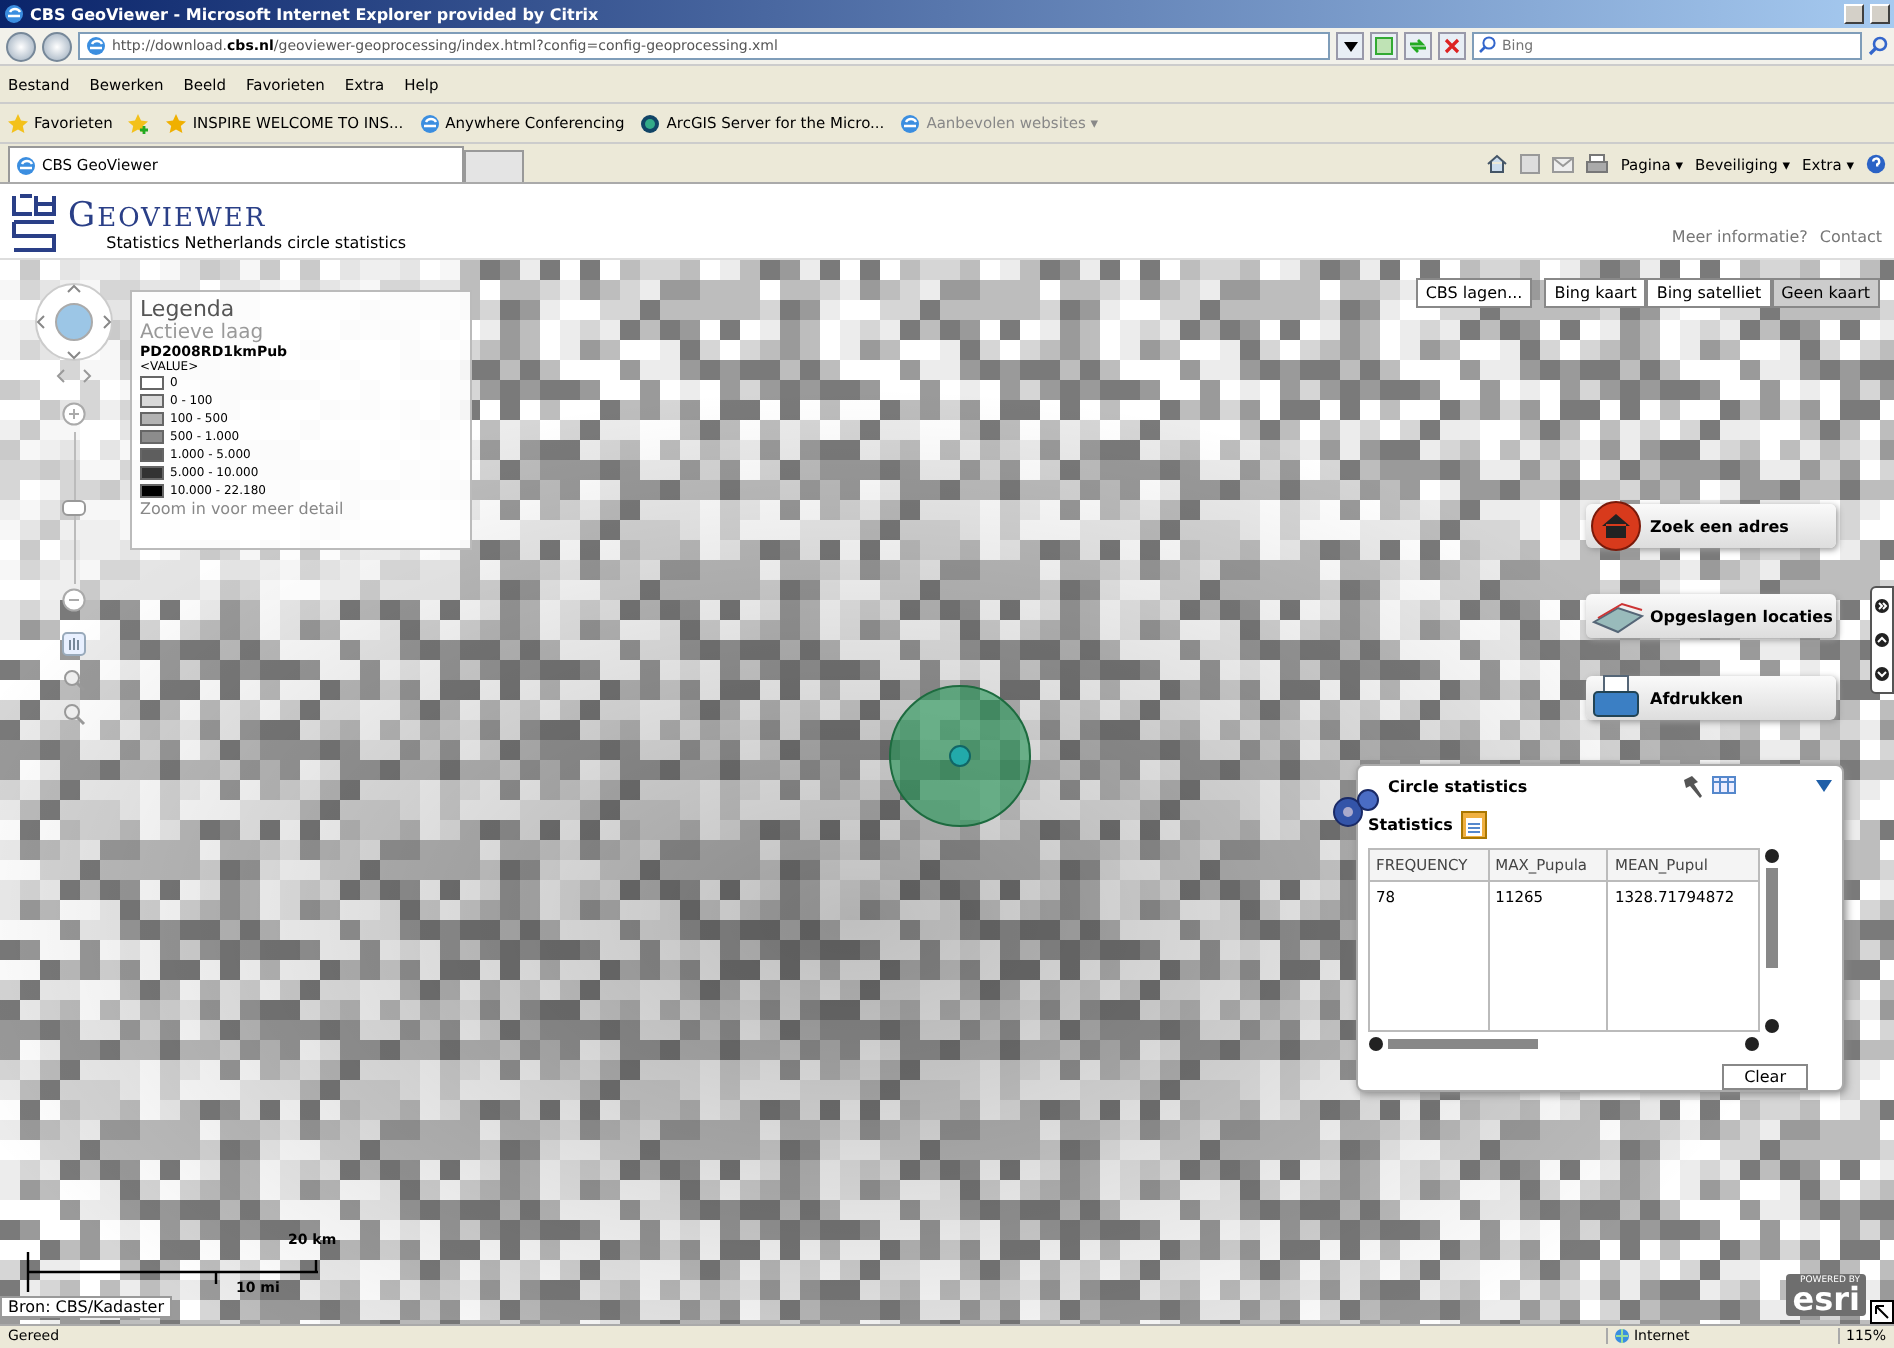  I want to click on resize-icon, so click(1882, 1312).